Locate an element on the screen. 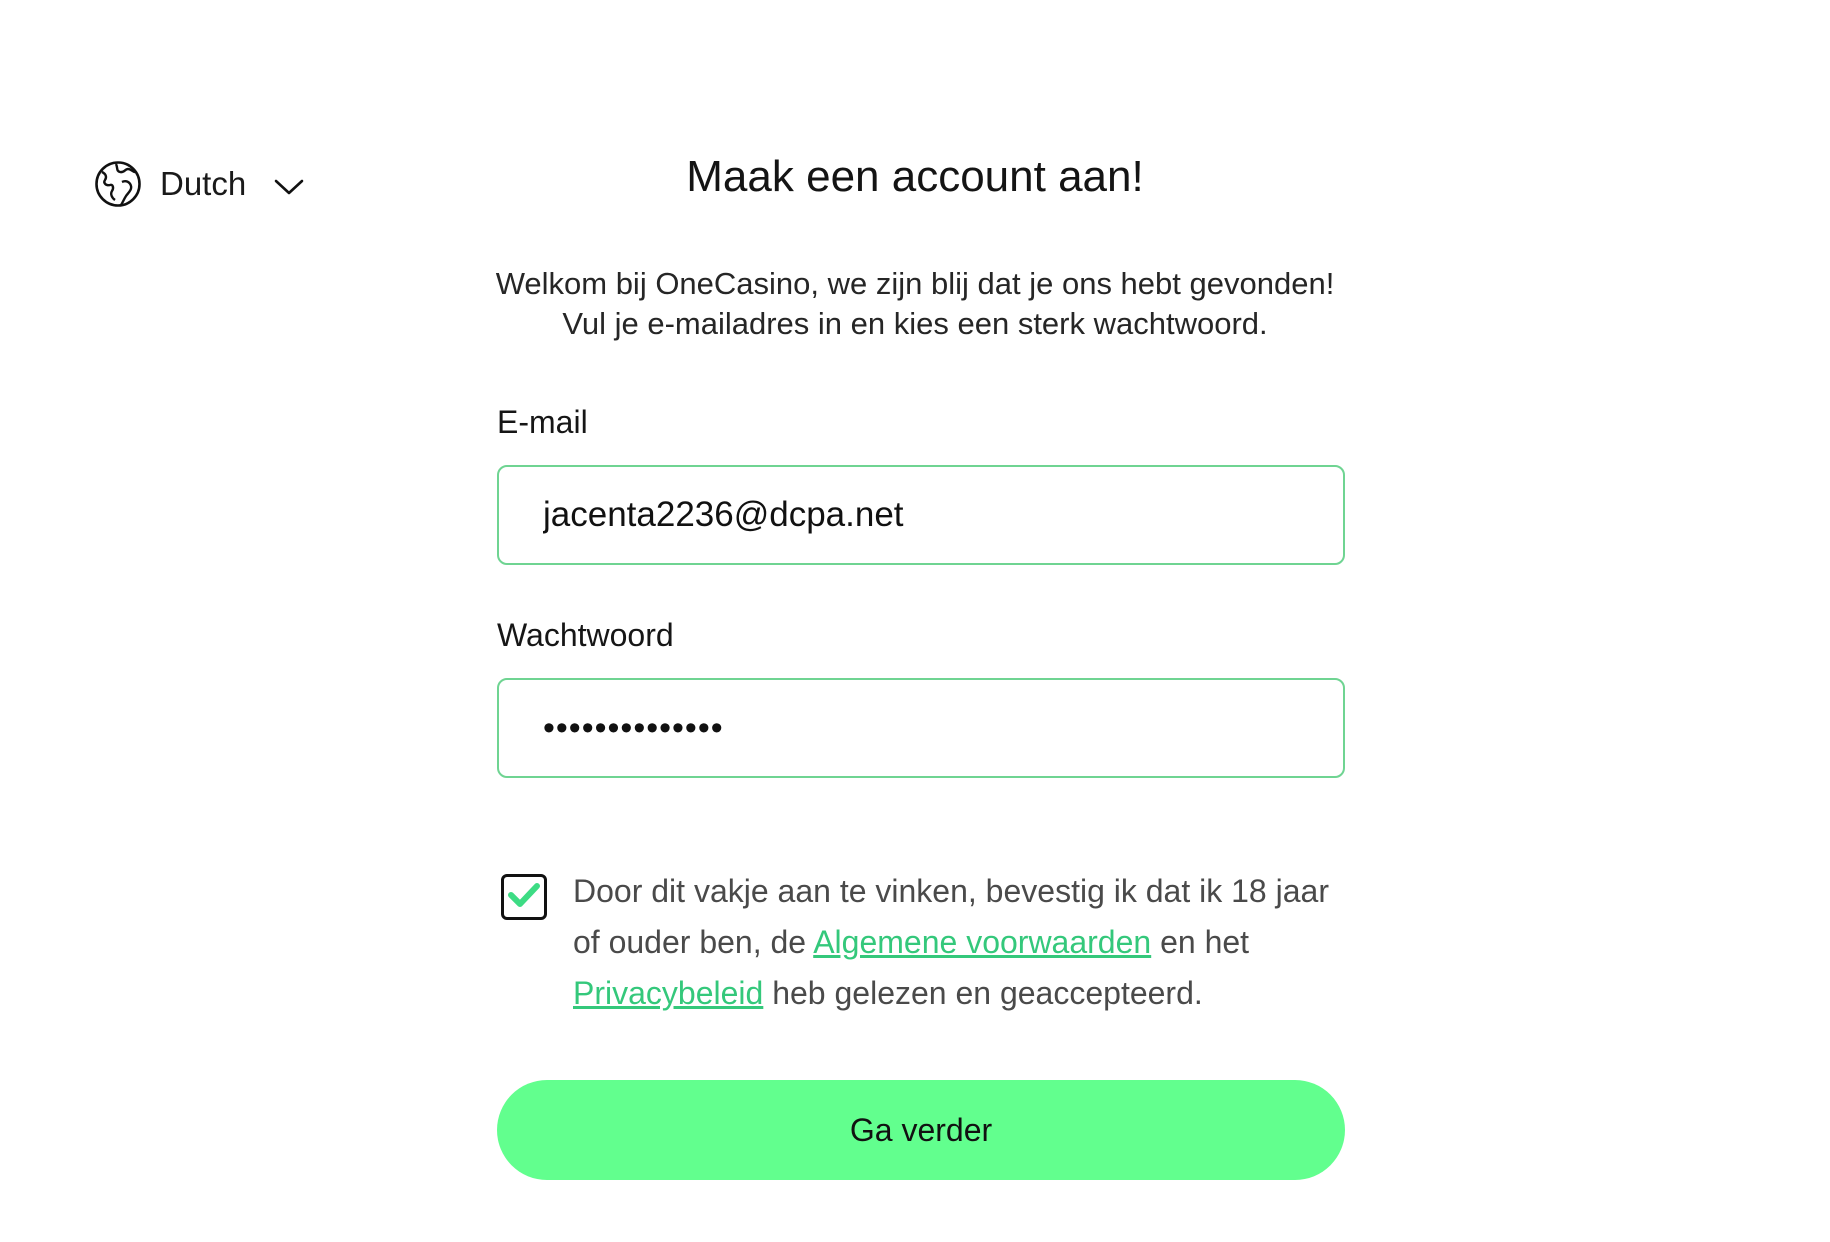  privacy-link: Privacybeleid is located at coordinates (668, 993).